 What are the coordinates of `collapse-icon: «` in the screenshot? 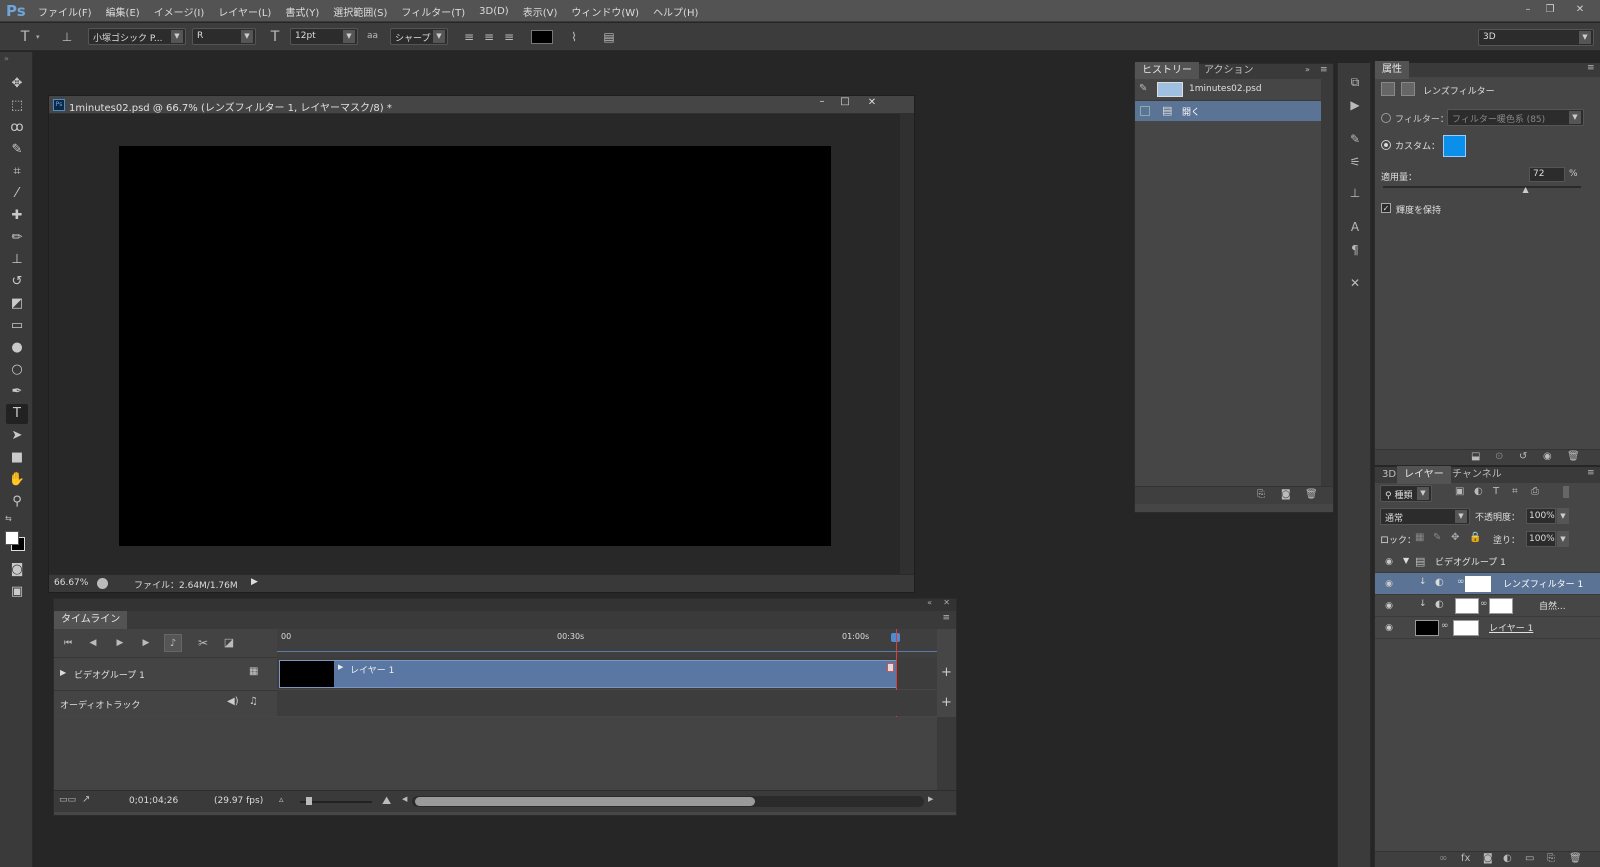 It's located at (929, 602).